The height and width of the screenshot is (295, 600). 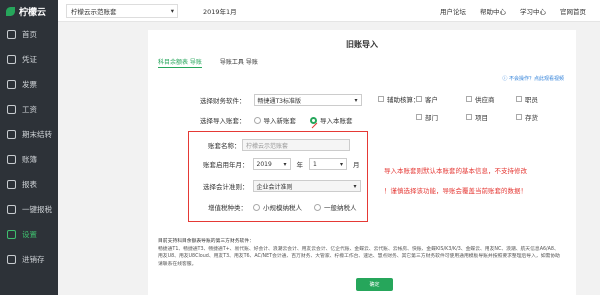 What do you see at coordinates (455, 191) in the screenshot?
I see `red-note-2: ！谨慎选择该功能，导账会覆盖当前账套的数据！` at bounding box center [455, 191].